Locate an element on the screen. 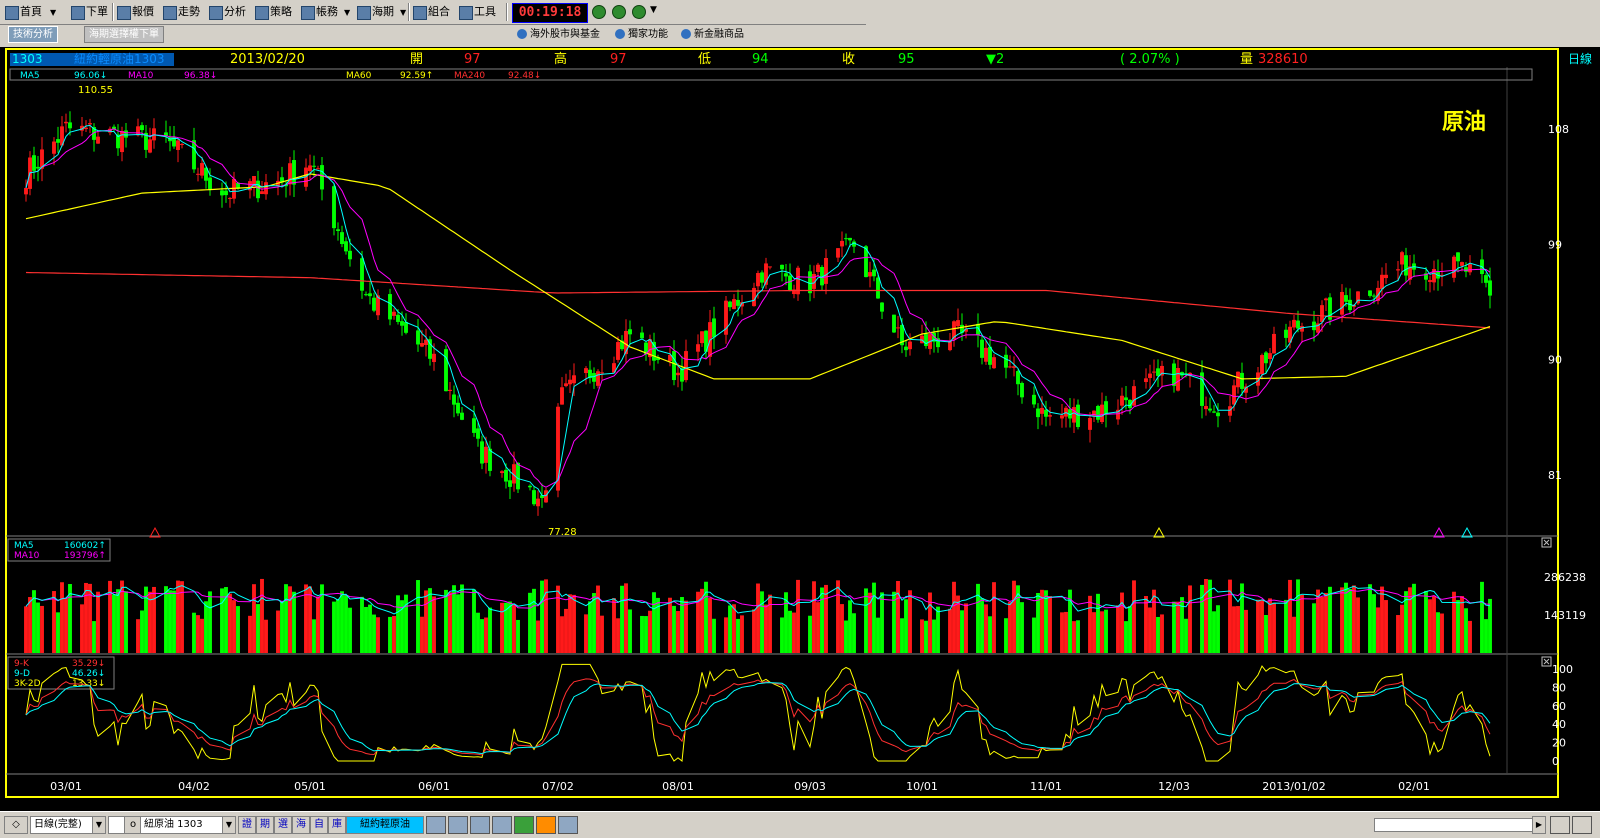  kd-tick-label: 0 is located at coordinates (1555, 761).